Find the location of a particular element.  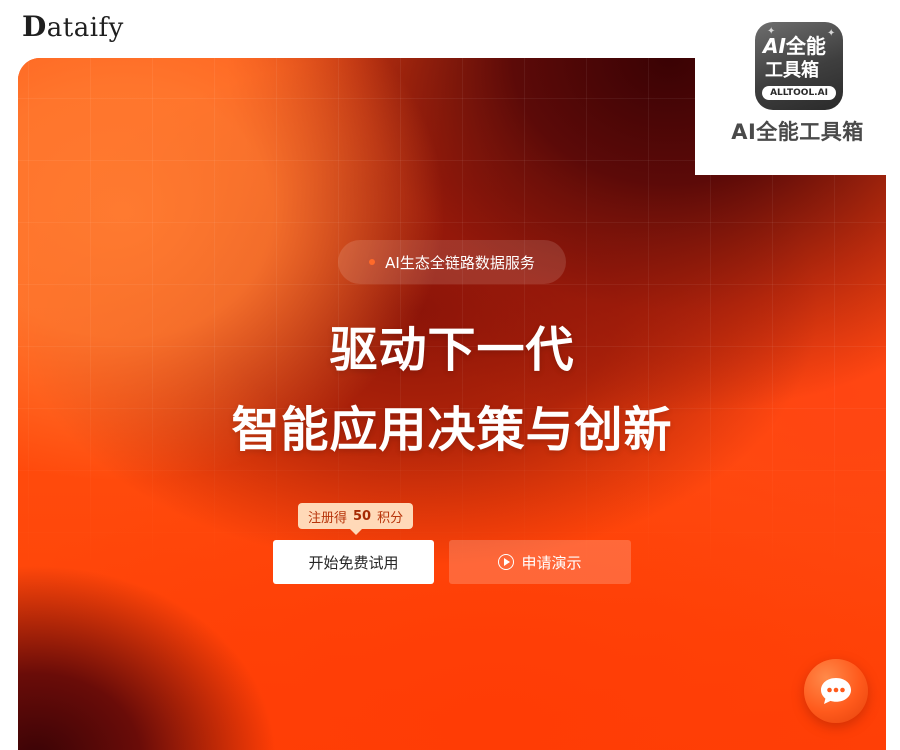

chat-bubble-icon is located at coordinates (836, 691).